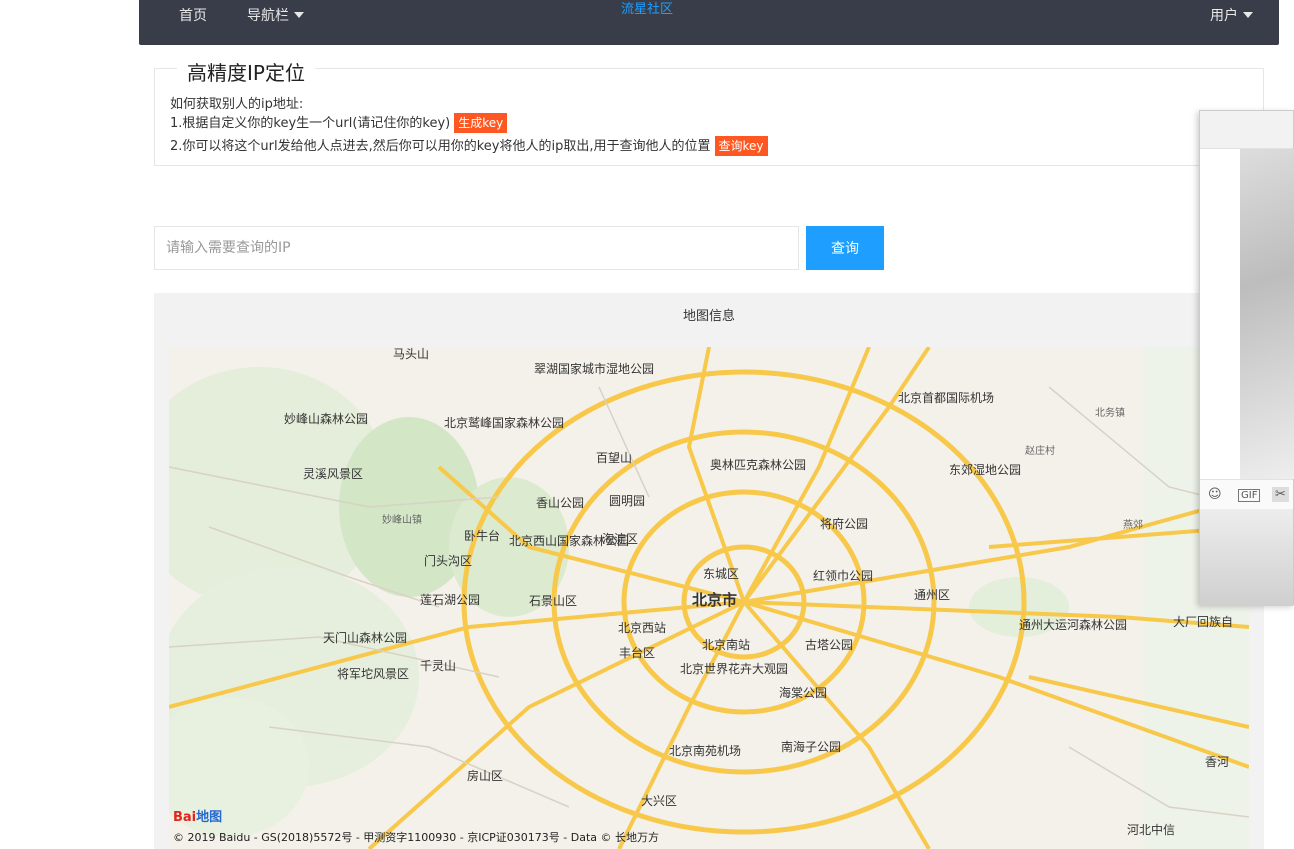  Describe the element at coordinates (726, 644) in the screenshot. I see `map-label: 北京南站` at that location.